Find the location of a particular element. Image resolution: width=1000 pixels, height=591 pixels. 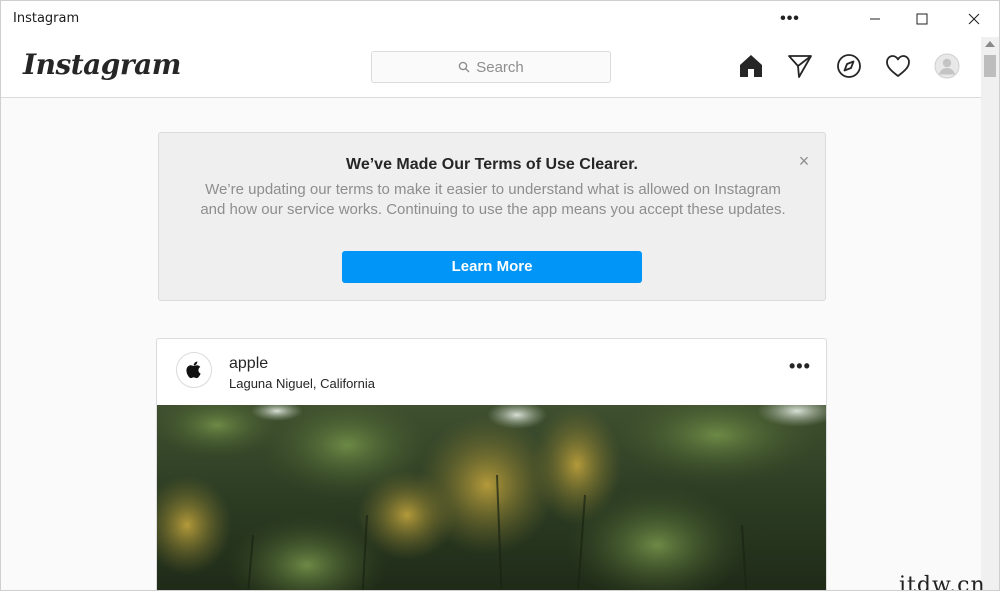

close-icon is located at coordinates (974, 19).